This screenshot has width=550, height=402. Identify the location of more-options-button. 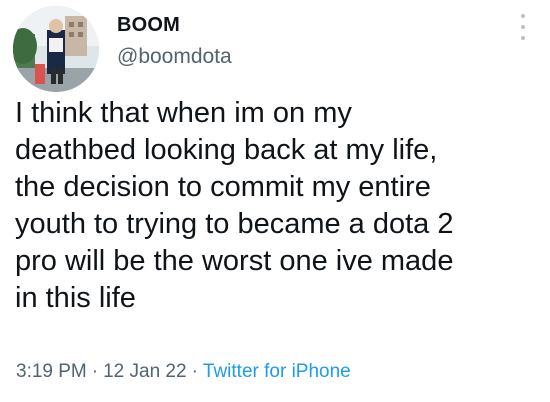
(523, 27).